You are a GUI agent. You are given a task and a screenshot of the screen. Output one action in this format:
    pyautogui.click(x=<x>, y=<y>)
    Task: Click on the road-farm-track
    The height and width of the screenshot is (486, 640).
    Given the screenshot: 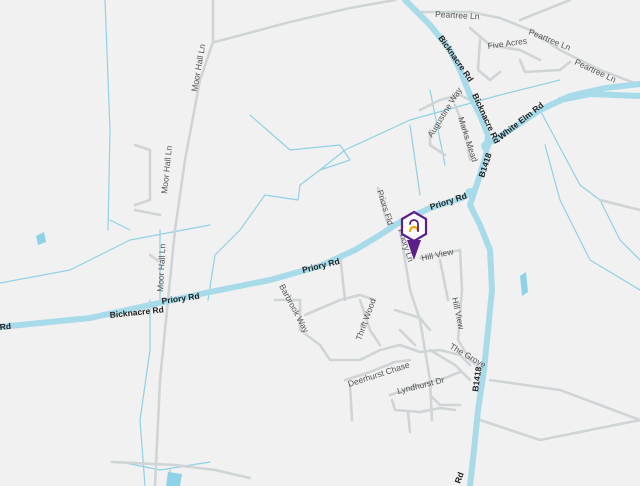 What is the action you would take?
    pyautogui.click(x=564, y=400)
    